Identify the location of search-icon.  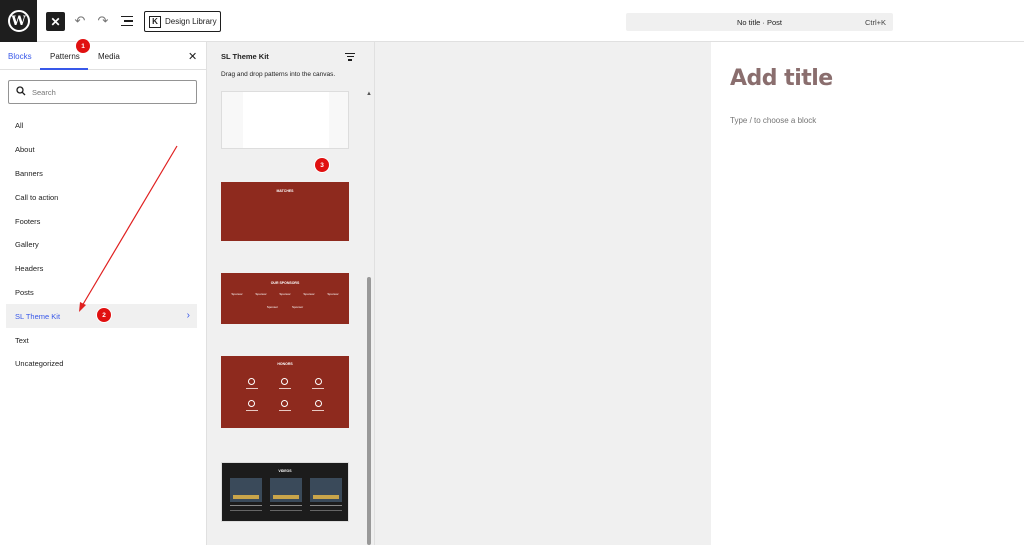
(21, 92).